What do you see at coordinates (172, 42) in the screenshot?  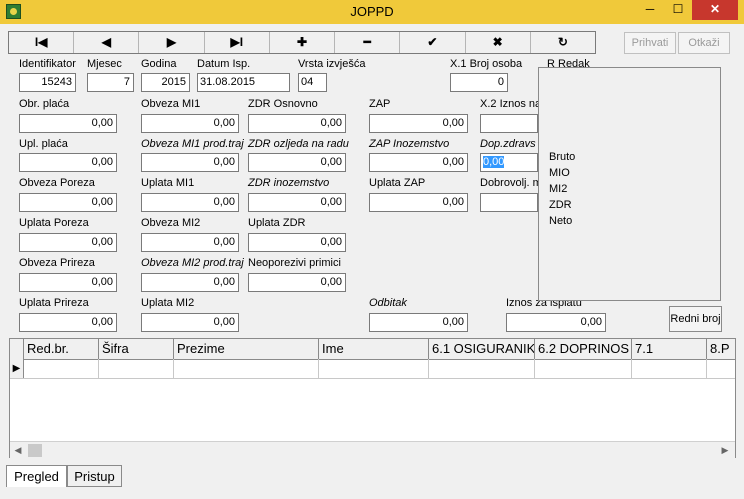 I see `next-record-button: ▶` at bounding box center [172, 42].